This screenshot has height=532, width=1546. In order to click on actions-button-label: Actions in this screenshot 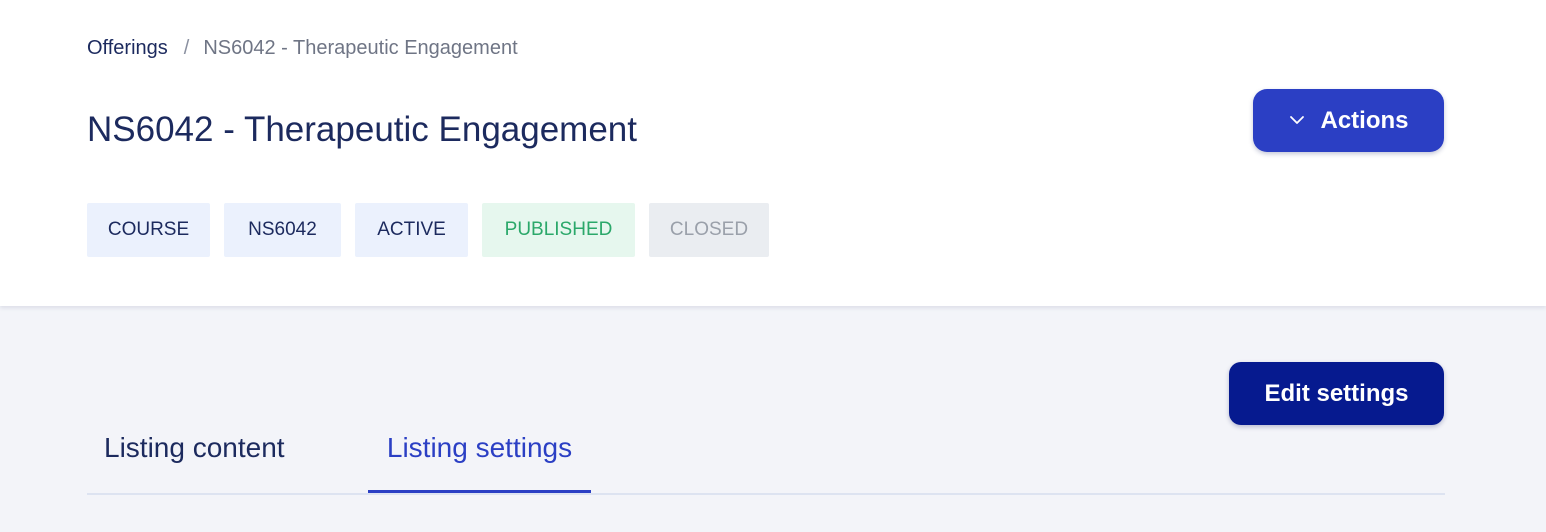, I will do `click(1364, 120)`.